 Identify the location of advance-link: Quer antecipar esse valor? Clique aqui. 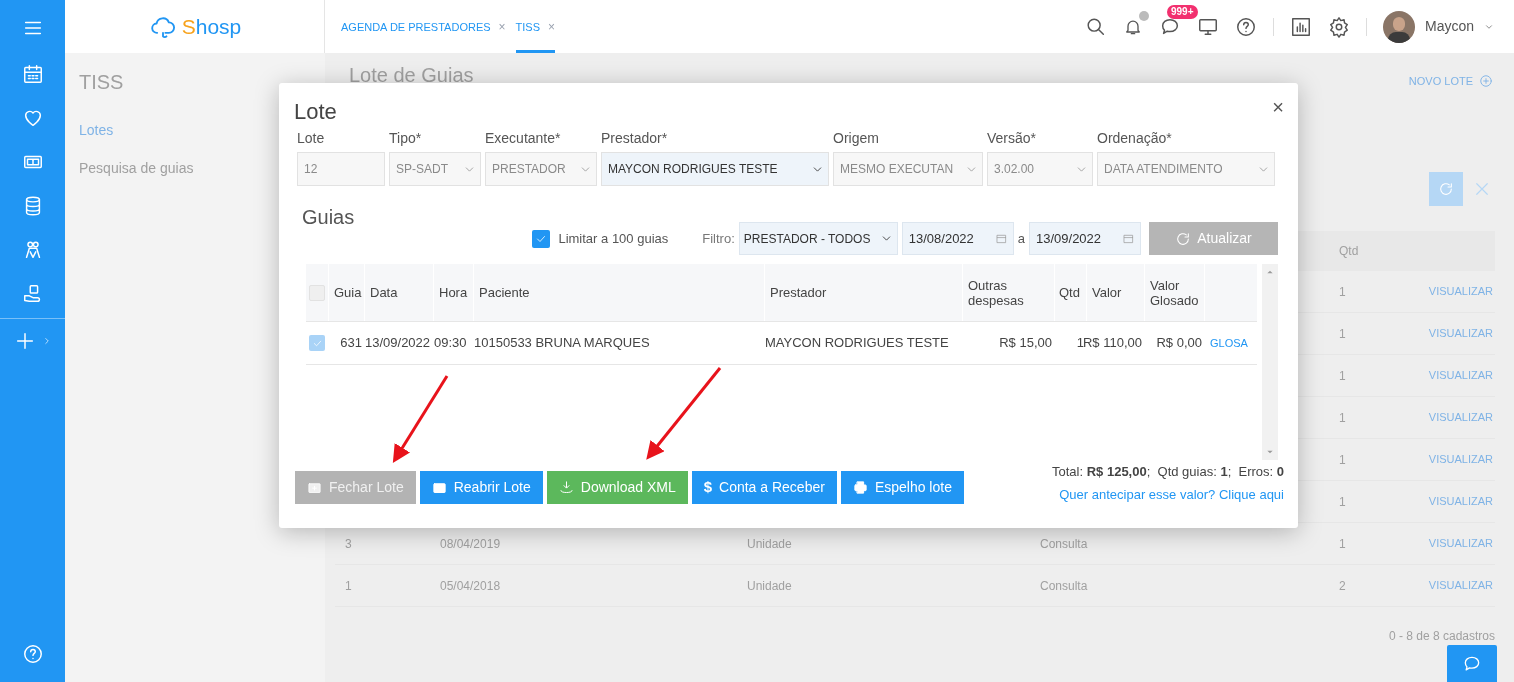
(1171, 494).